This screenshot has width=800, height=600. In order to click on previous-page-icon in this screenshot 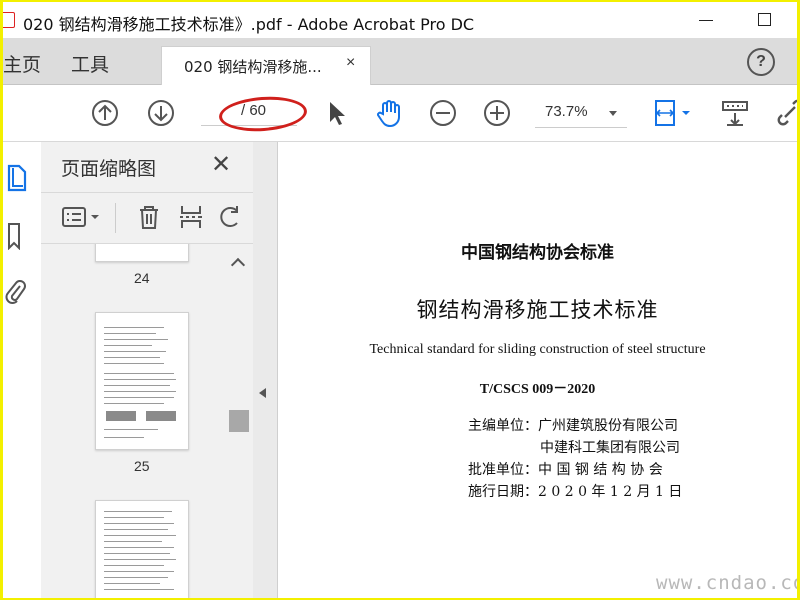, I will do `click(105, 113)`.